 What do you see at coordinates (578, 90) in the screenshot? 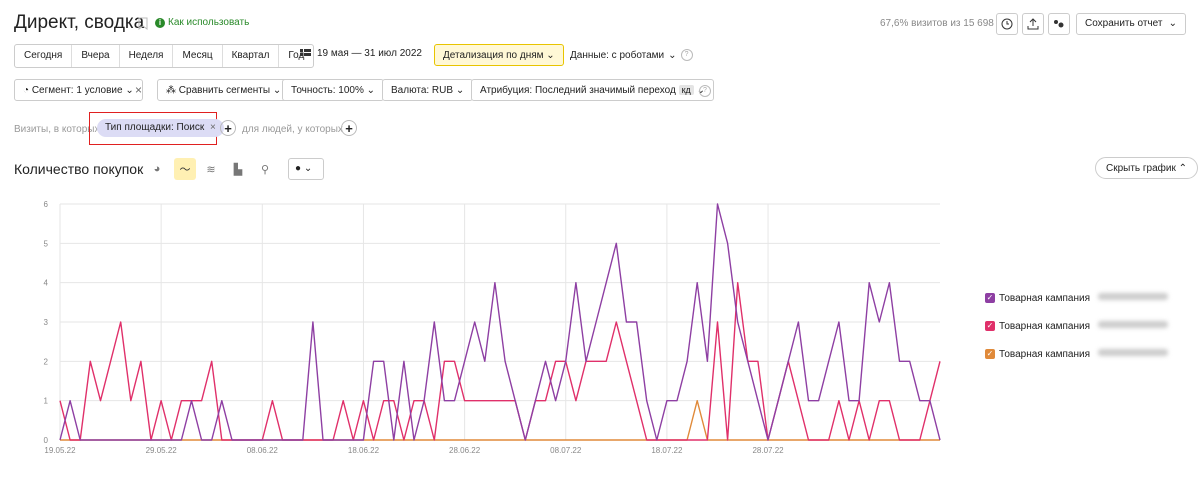
I see `attribution-label: Атрибуция: Последний значимый переход` at bounding box center [578, 90].